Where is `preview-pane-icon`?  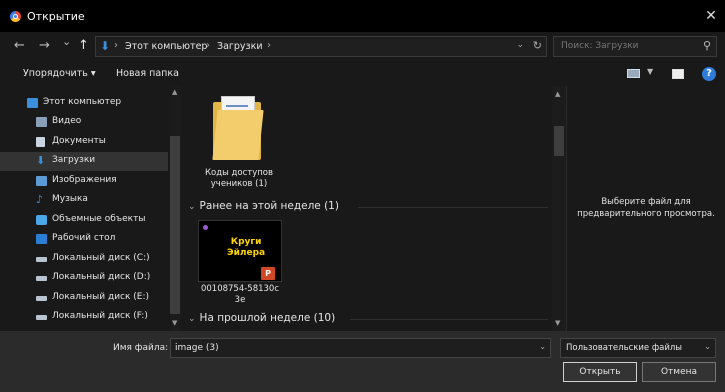
preview-pane-icon is located at coordinates (678, 74).